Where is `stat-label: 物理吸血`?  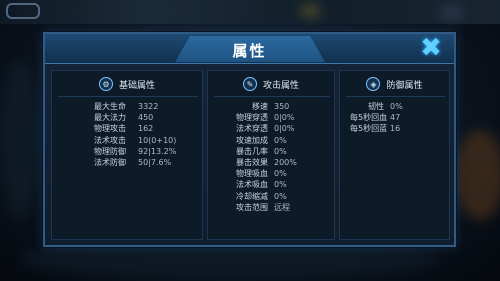 stat-label: 物理吸血 is located at coordinates (252, 174).